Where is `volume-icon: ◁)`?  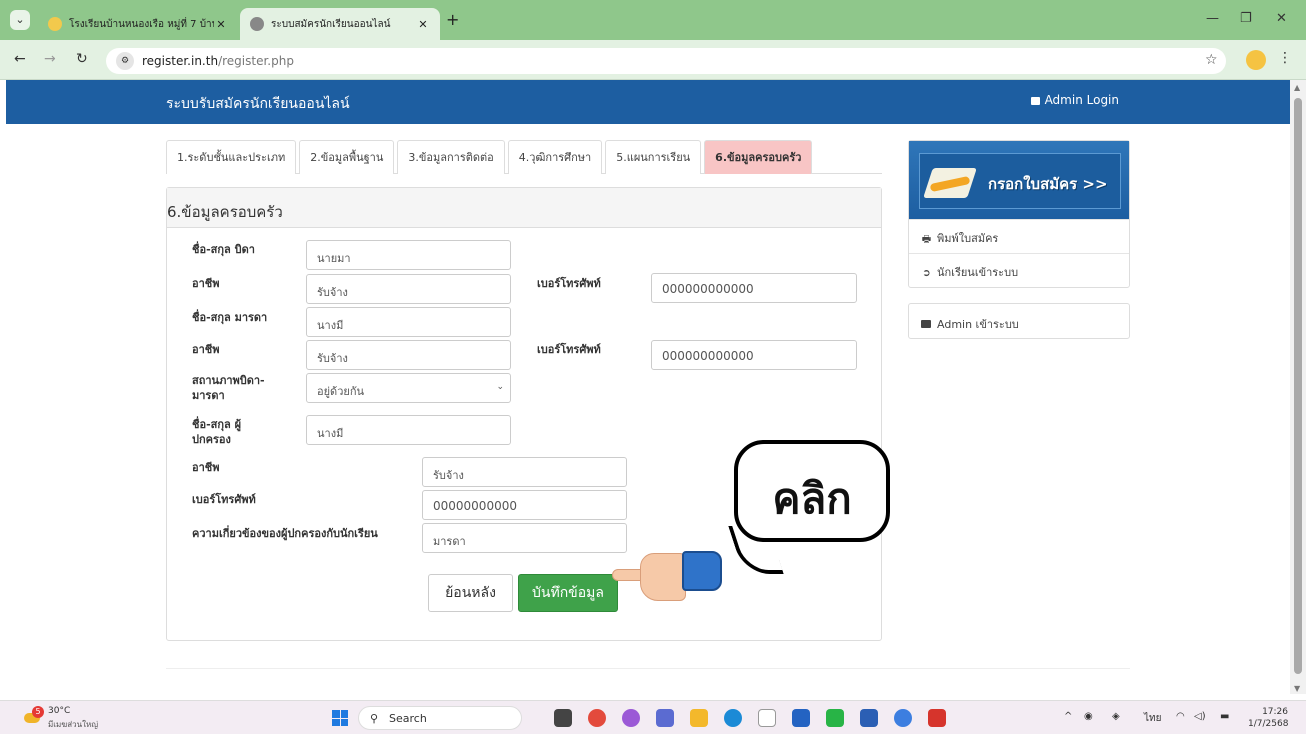
volume-icon: ◁) is located at coordinates (1200, 716).